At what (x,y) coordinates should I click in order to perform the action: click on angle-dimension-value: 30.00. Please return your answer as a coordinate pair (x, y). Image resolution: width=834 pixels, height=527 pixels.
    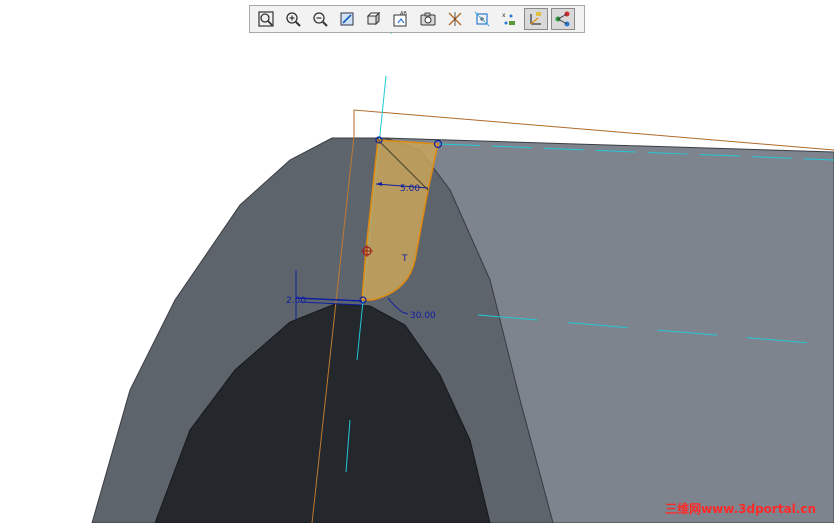
    Looking at the image, I should click on (423, 316).